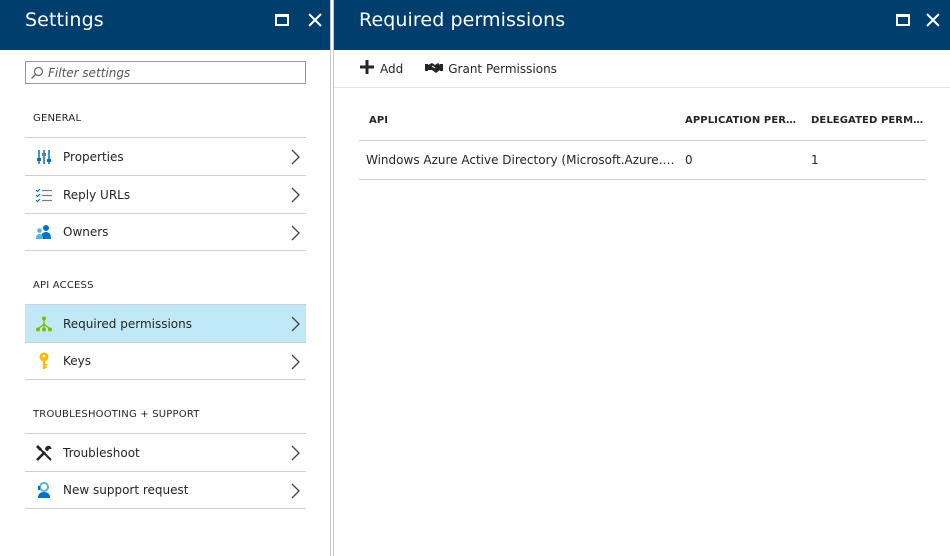 The image size is (950, 556). I want to click on menu-item-label: Owners, so click(86, 232).